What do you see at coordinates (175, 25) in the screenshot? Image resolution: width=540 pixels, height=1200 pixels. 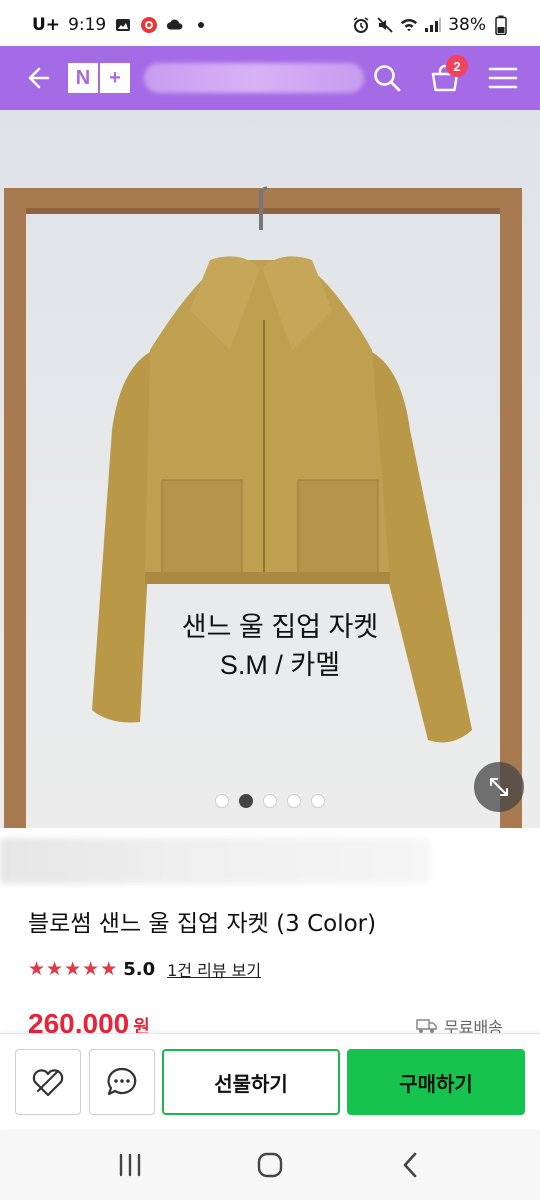 I see `cloud-icon` at bounding box center [175, 25].